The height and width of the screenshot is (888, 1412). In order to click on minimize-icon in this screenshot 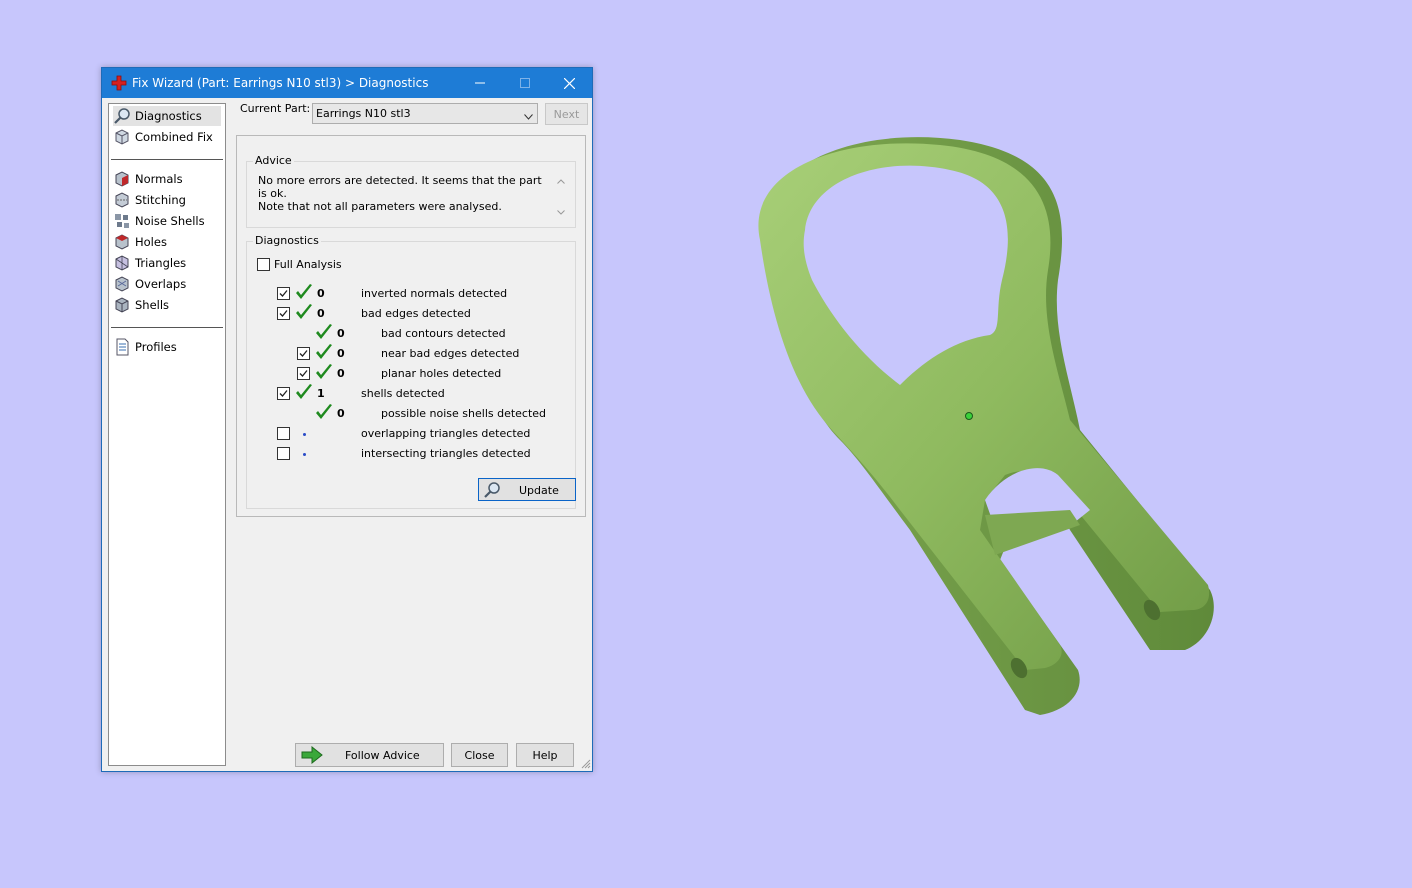, I will do `click(479, 83)`.